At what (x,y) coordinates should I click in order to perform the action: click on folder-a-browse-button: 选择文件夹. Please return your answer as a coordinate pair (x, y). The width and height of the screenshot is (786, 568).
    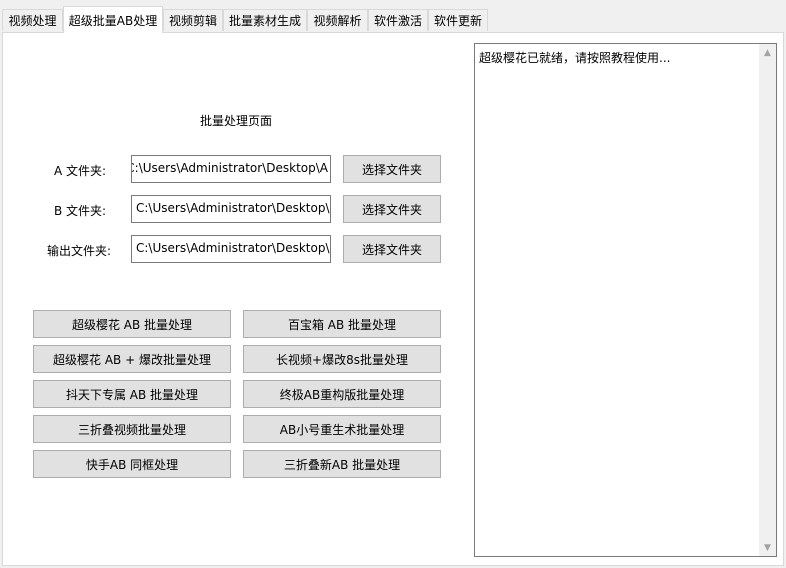
    Looking at the image, I should click on (392, 169).